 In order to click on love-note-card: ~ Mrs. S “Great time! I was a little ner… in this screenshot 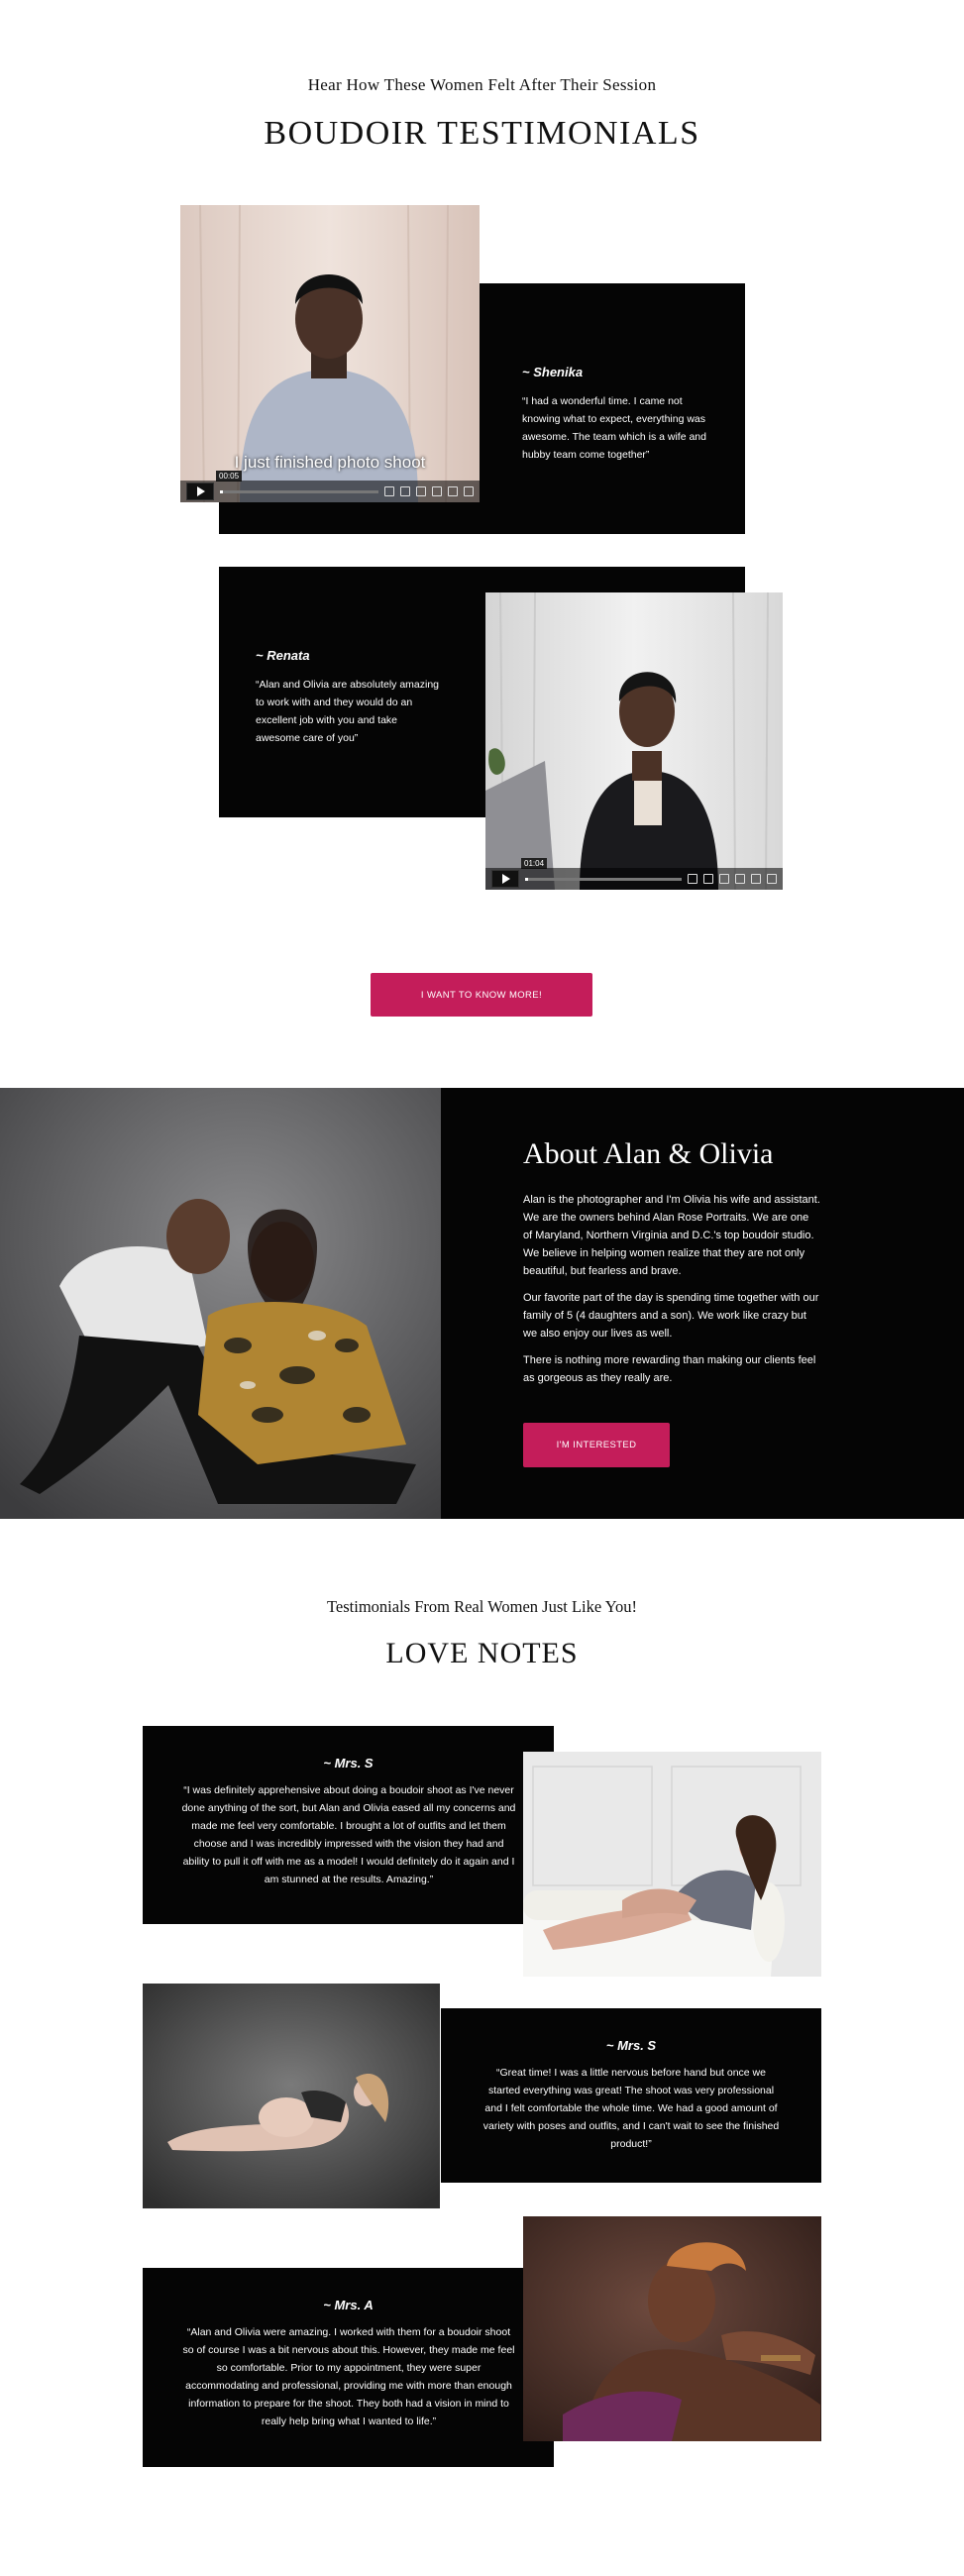, I will do `click(631, 2095)`.